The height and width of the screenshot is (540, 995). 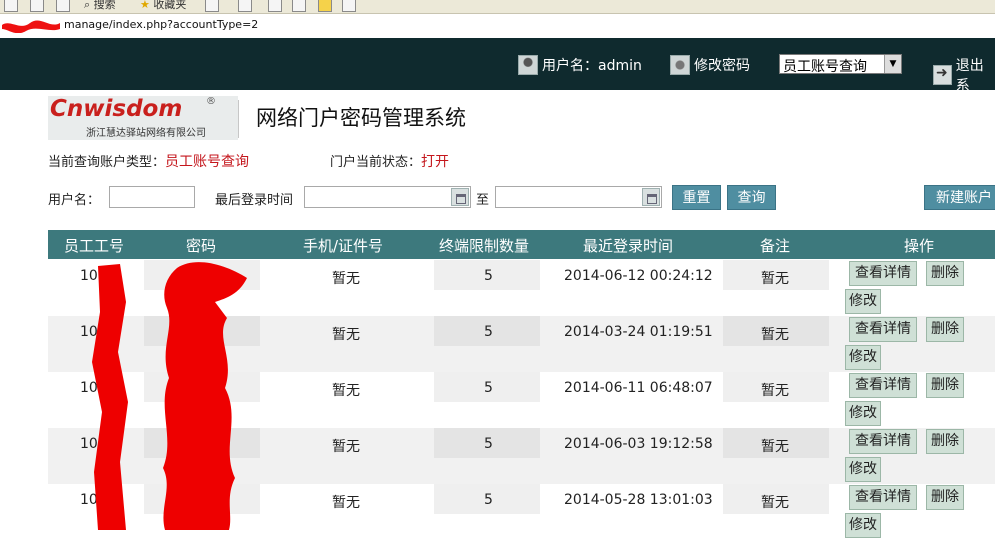 What do you see at coordinates (361, 118) in the screenshot?
I see `page-title: 网络门户密码管理系统` at bounding box center [361, 118].